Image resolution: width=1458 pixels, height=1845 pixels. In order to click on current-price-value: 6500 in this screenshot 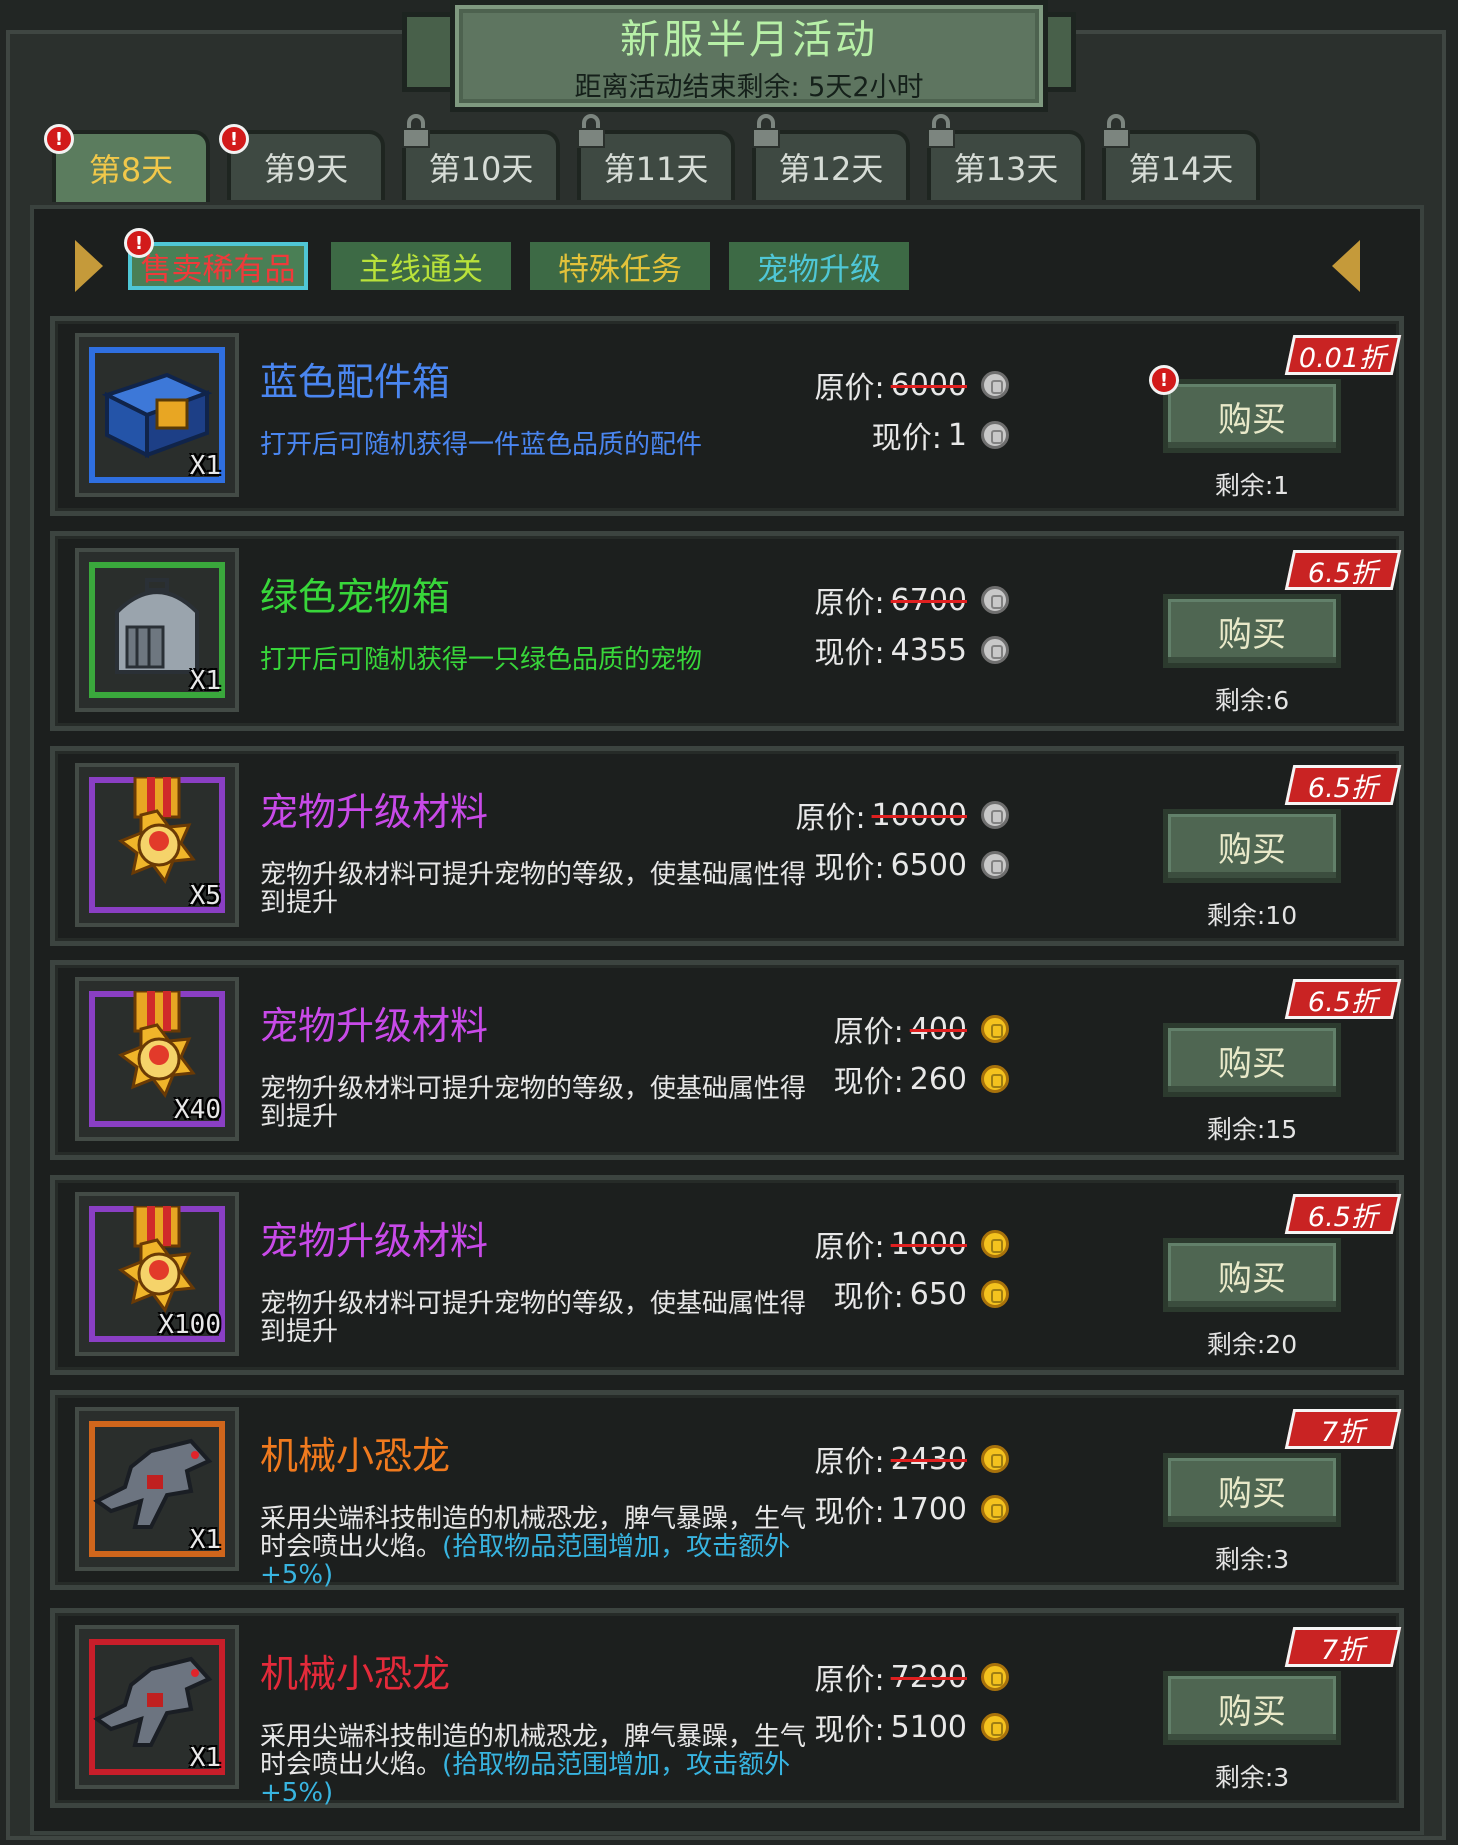, I will do `click(928, 865)`.